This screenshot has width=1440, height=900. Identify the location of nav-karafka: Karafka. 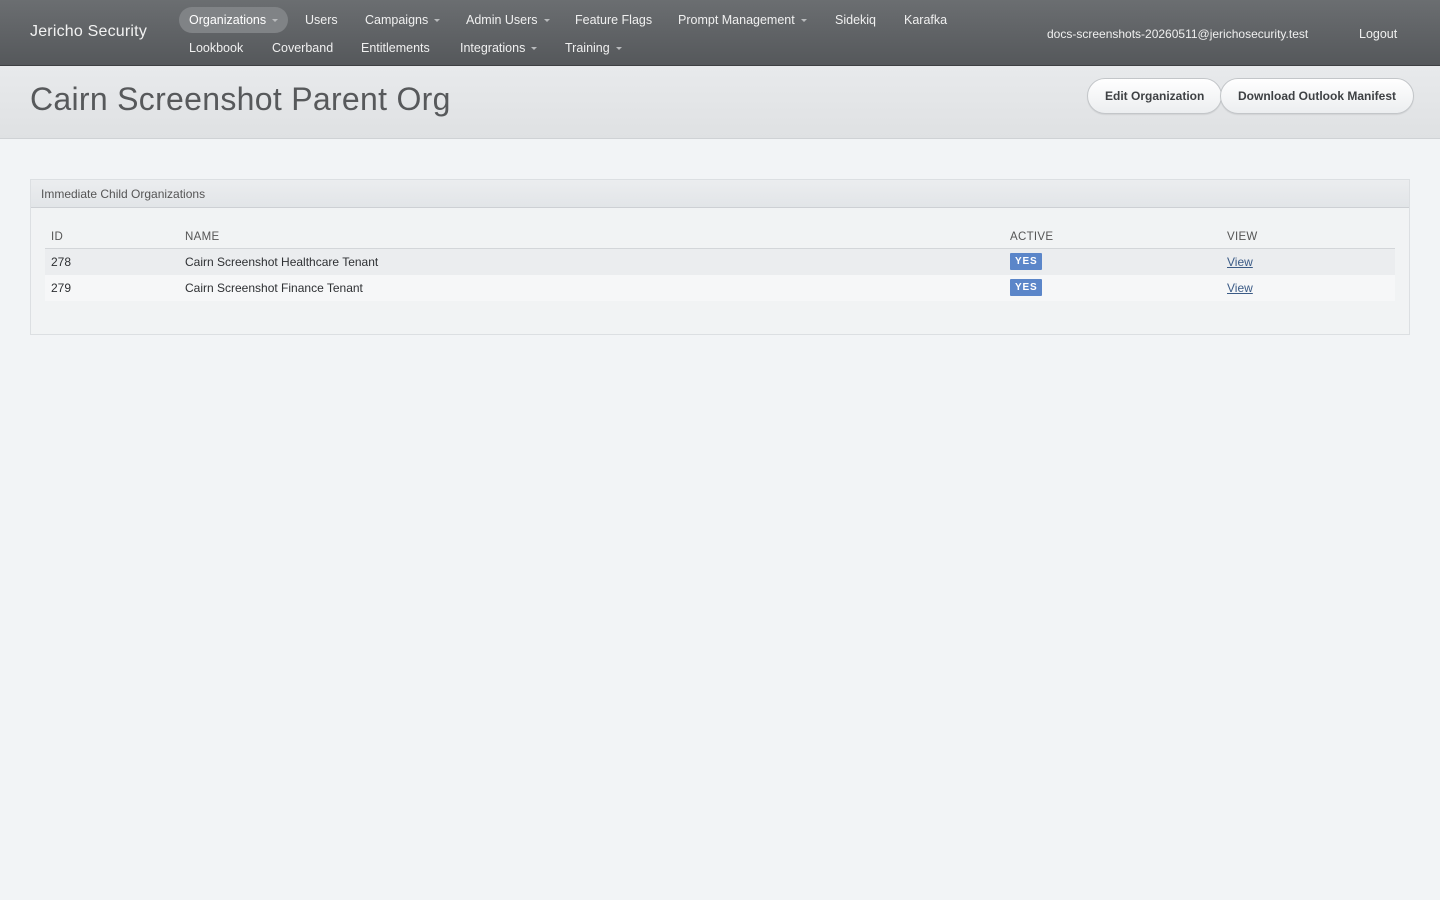
(925, 20).